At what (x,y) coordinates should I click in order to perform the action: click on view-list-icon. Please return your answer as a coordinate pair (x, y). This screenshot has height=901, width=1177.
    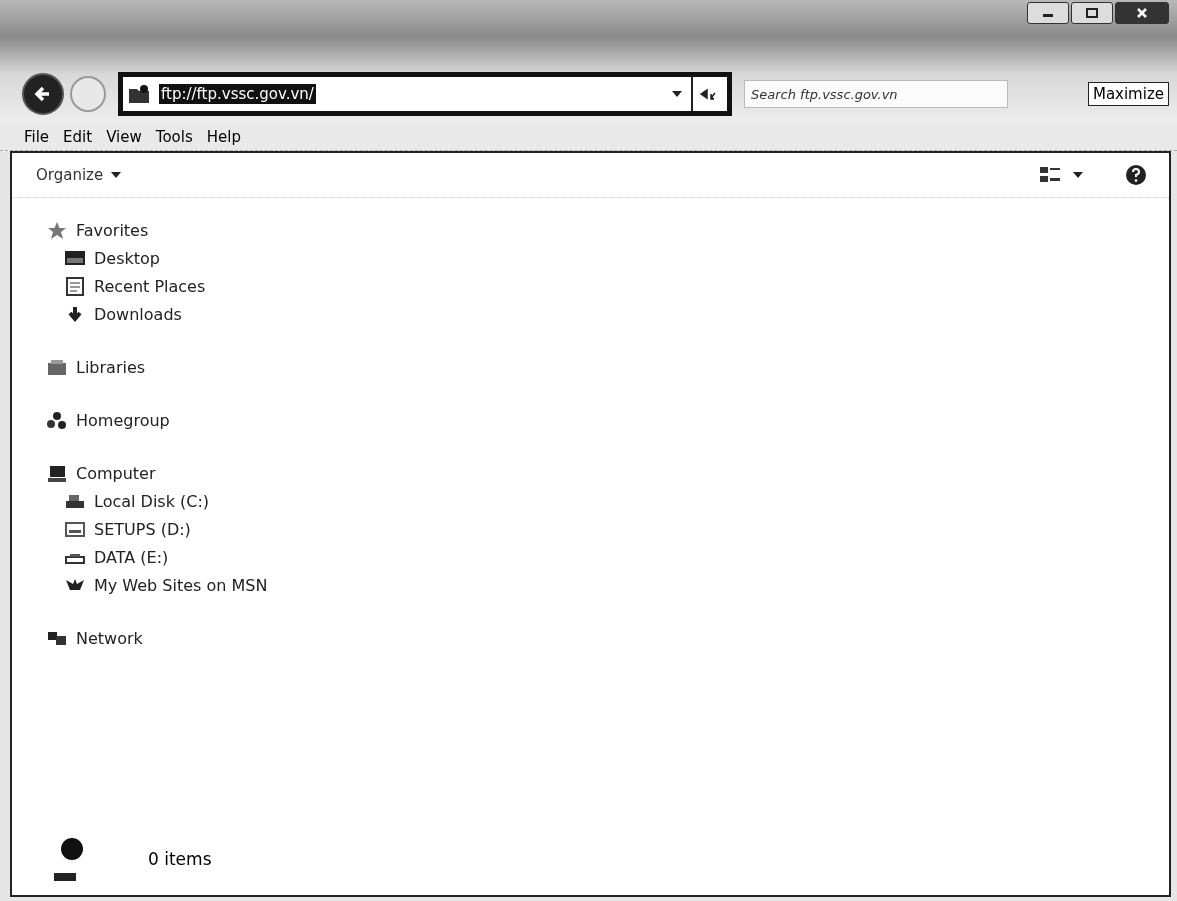
    Looking at the image, I should click on (1050, 175).